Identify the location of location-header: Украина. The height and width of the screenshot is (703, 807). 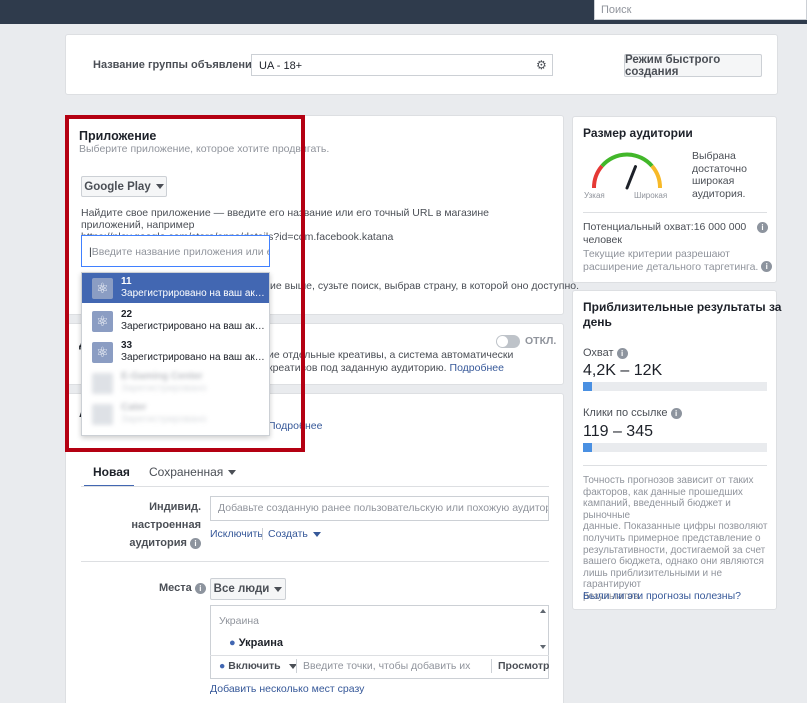
(239, 621).